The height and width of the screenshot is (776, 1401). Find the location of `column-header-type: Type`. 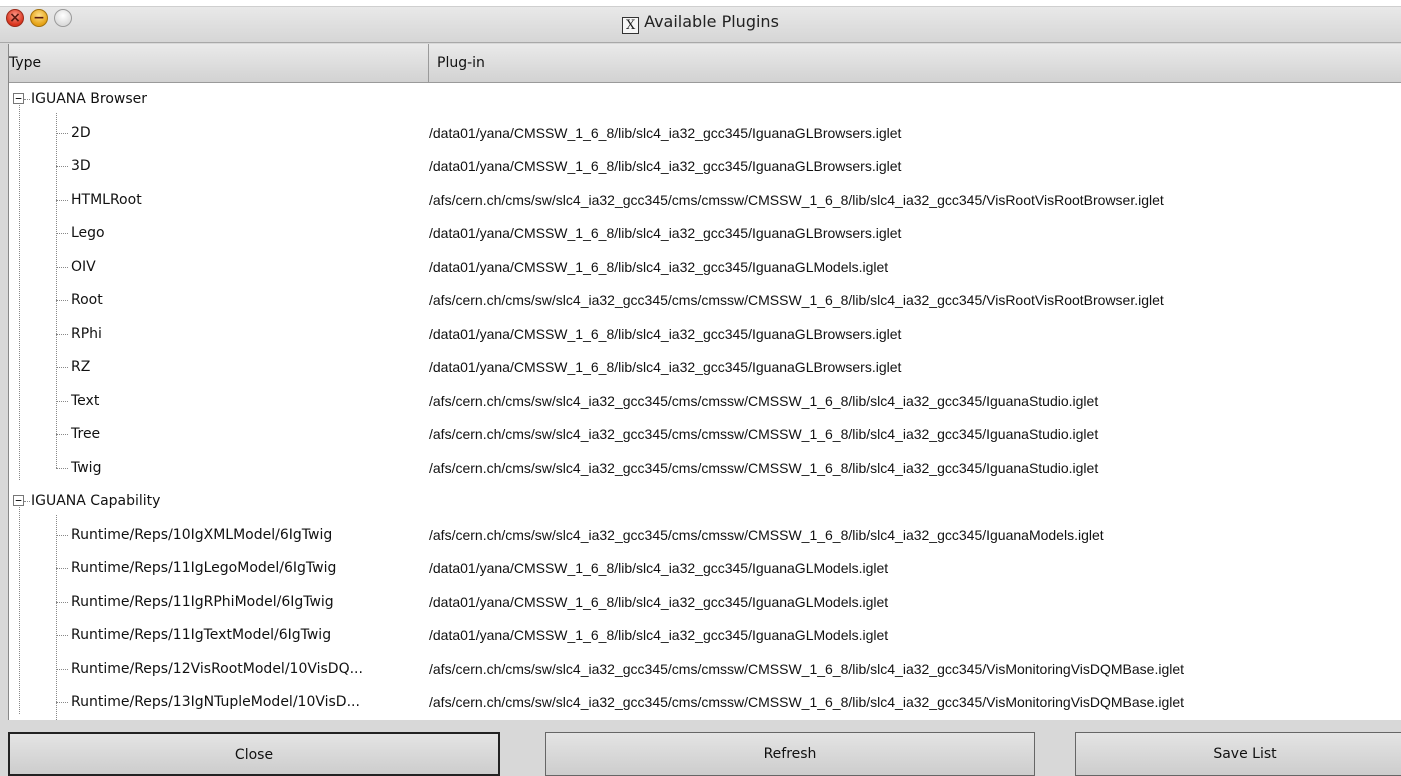

column-header-type: Type is located at coordinates (219, 63).